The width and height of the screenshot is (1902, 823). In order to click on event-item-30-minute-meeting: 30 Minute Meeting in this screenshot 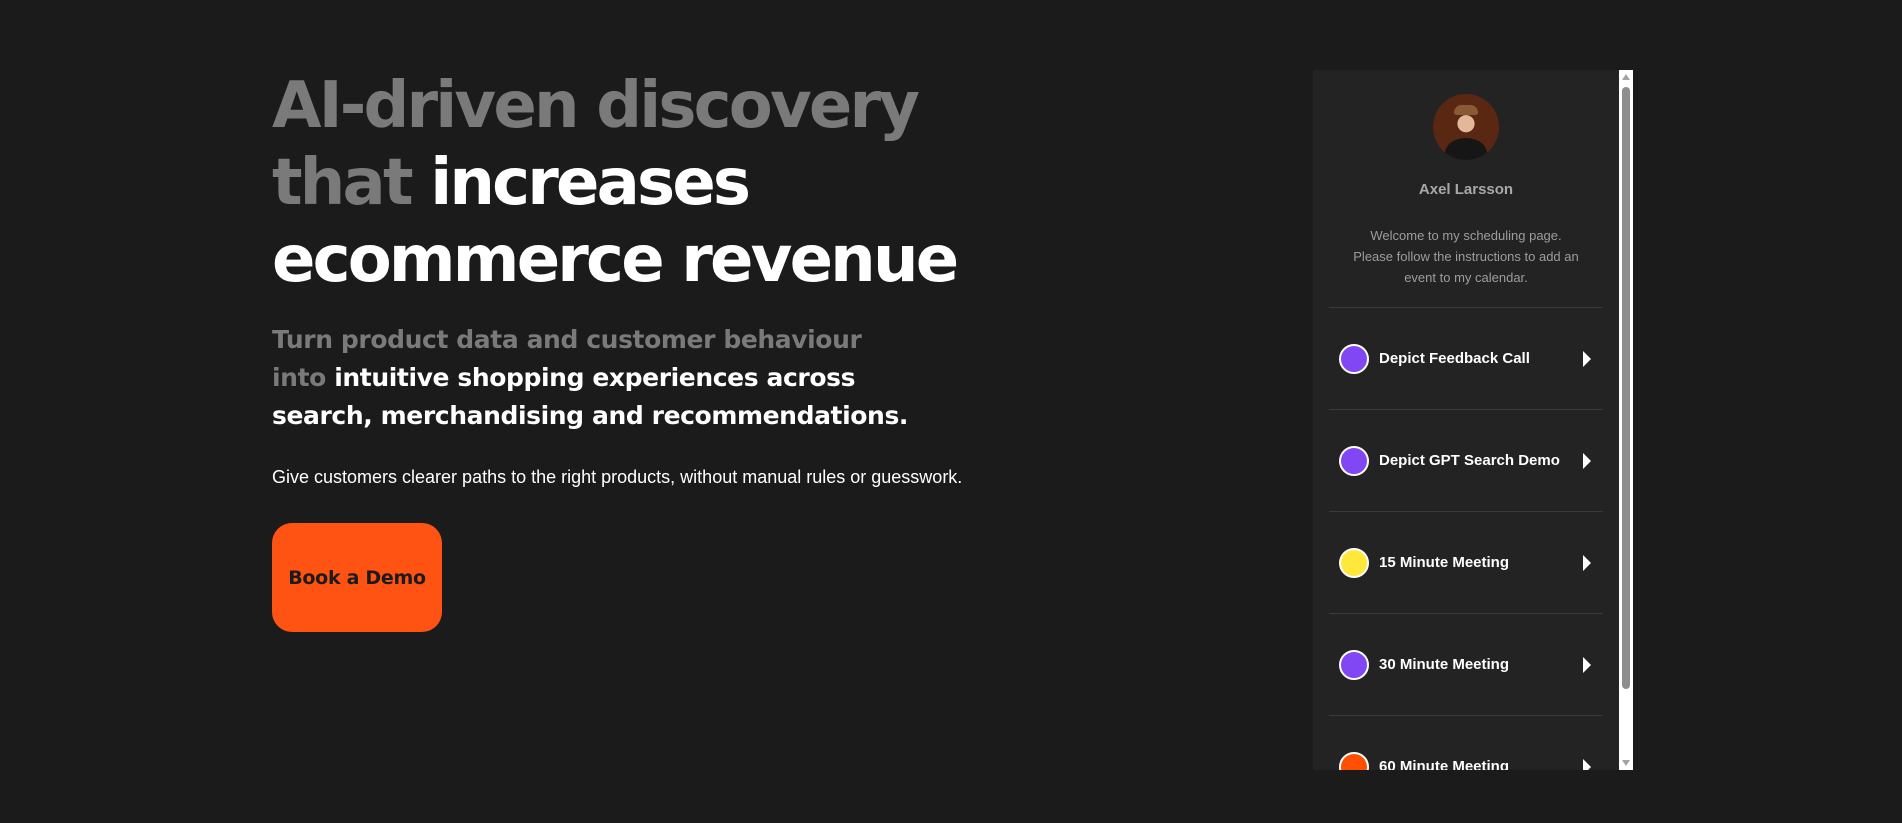, I will do `click(1466, 665)`.